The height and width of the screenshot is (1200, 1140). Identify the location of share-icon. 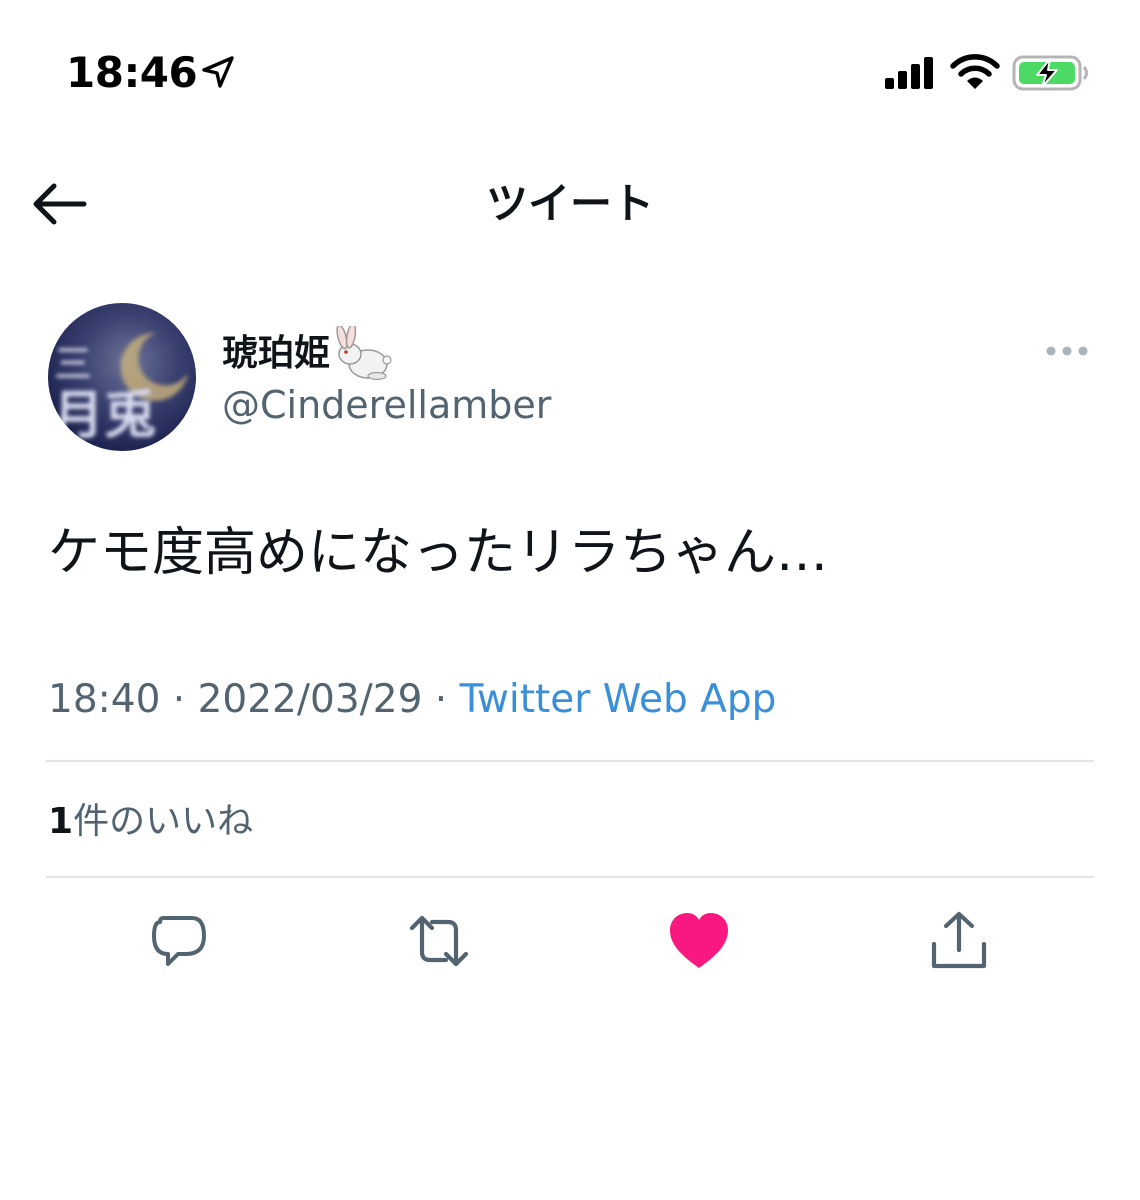
(959, 940).